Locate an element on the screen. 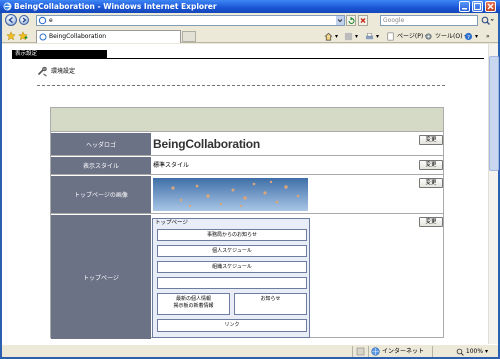 This screenshot has height=359, width=500. tools-menu-label: ツール(O) is located at coordinates (449, 36).